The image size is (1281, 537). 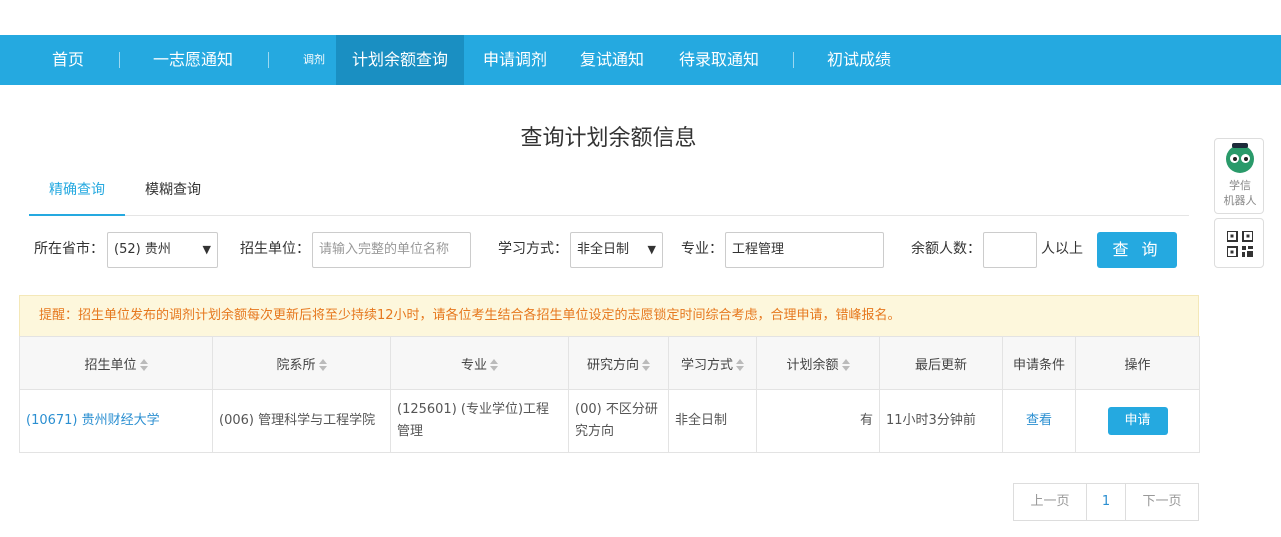 I want to click on robot-label: 学信 机器人, so click(x=1240, y=193).